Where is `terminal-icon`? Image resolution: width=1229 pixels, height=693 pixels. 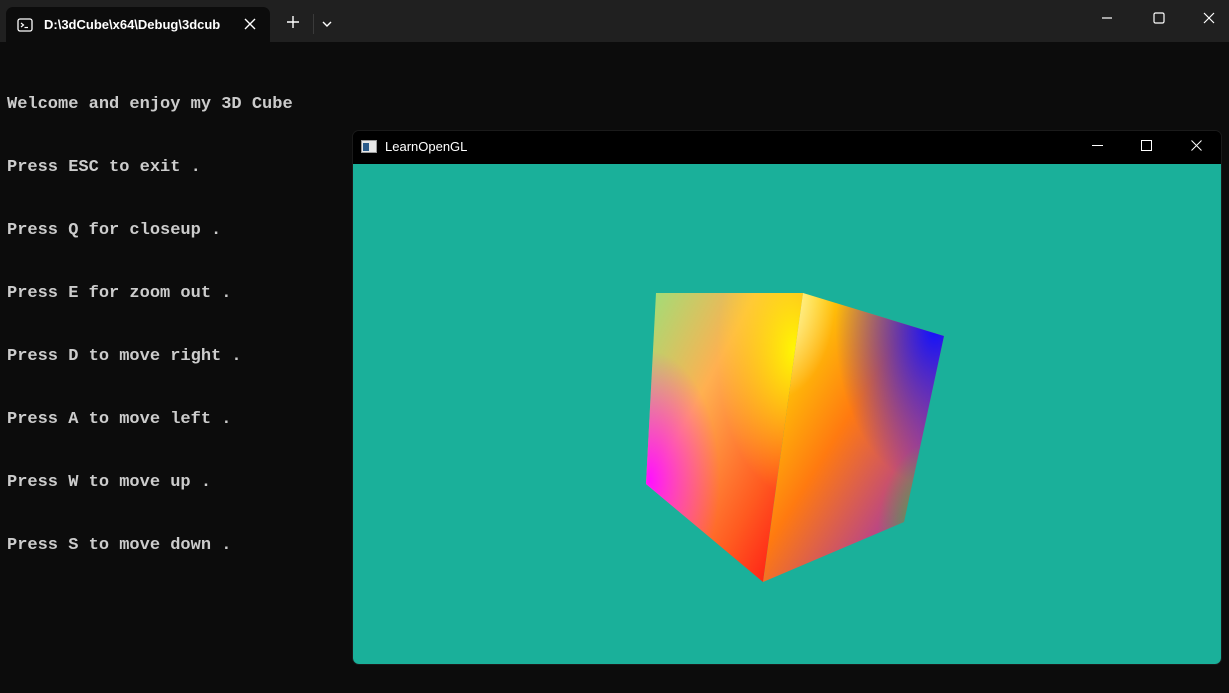
terminal-icon is located at coordinates (25, 25).